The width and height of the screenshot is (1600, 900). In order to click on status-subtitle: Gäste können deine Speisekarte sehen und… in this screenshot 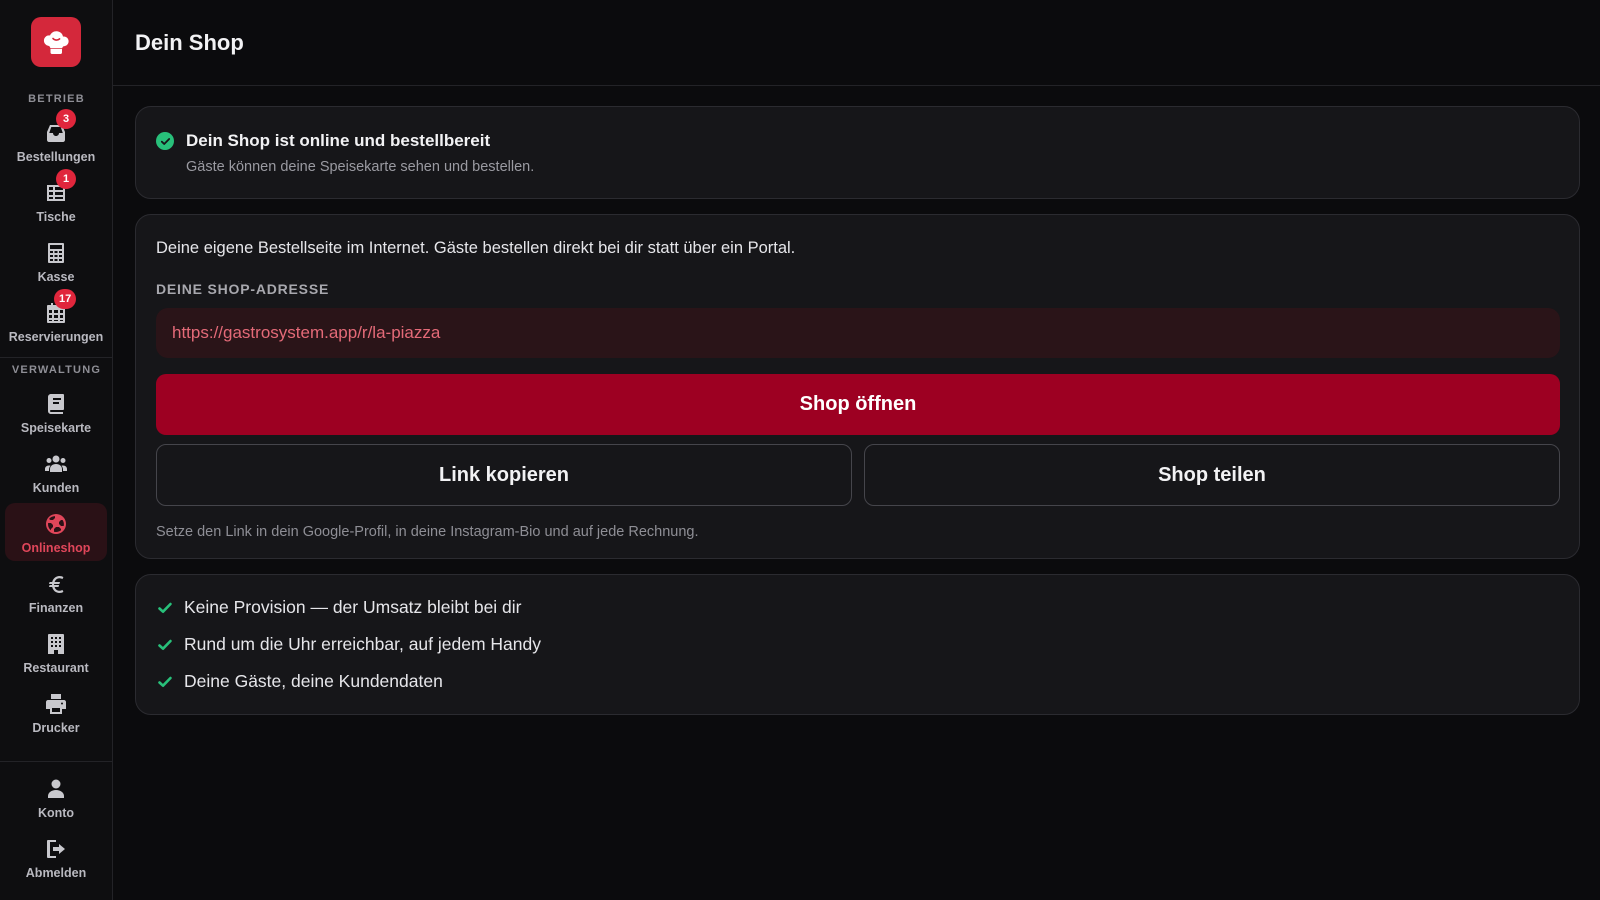, I will do `click(360, 167)`.